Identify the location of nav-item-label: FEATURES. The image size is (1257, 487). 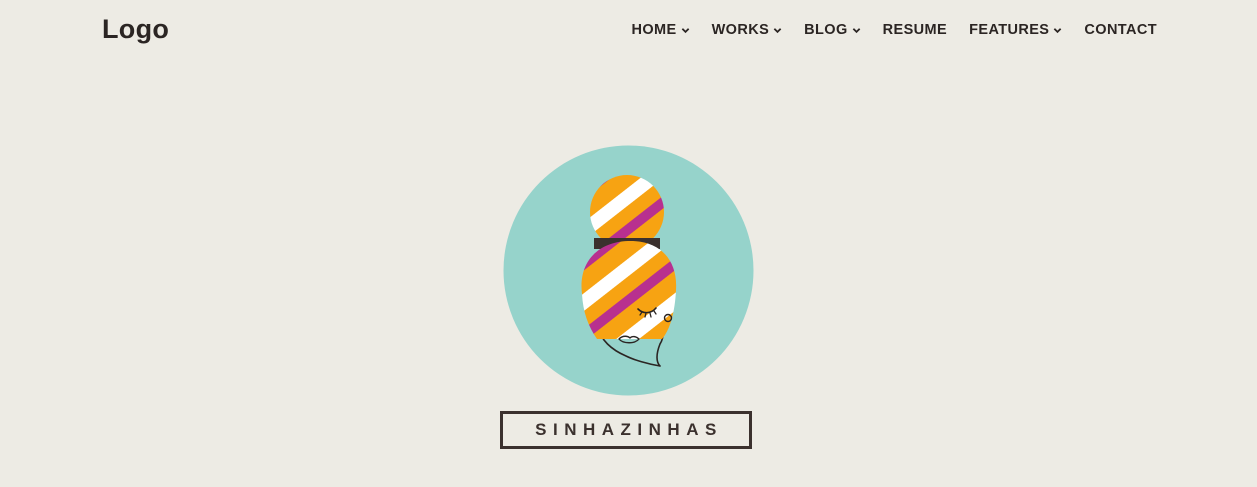
(1009, 30).